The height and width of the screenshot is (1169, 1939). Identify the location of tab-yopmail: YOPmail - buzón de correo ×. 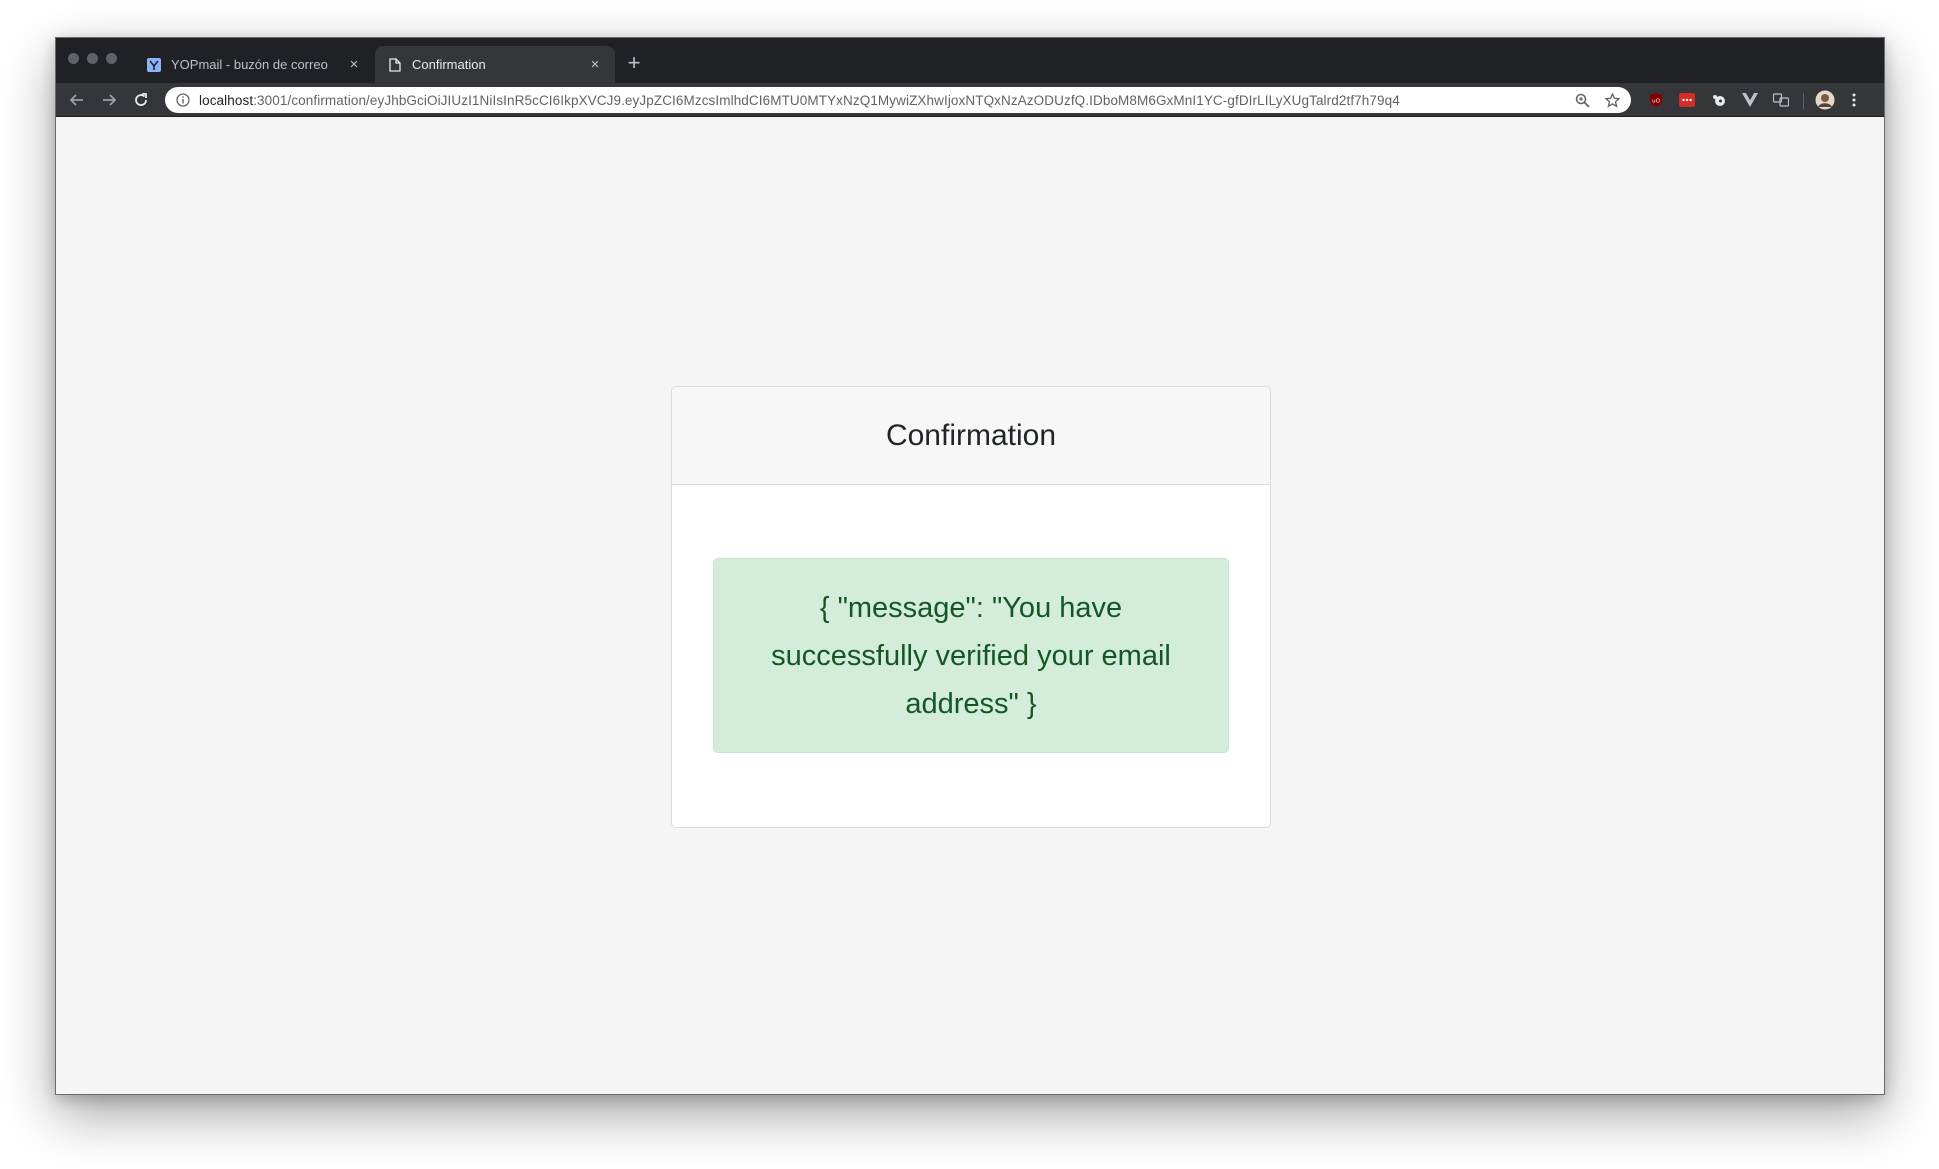
(254, 64).